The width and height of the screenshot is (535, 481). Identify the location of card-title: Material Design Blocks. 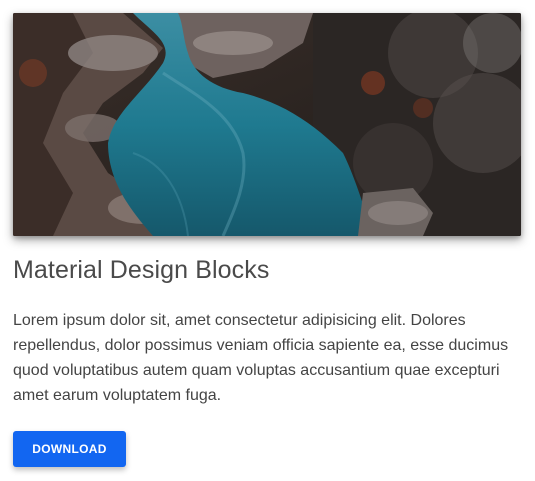
(141, 270).